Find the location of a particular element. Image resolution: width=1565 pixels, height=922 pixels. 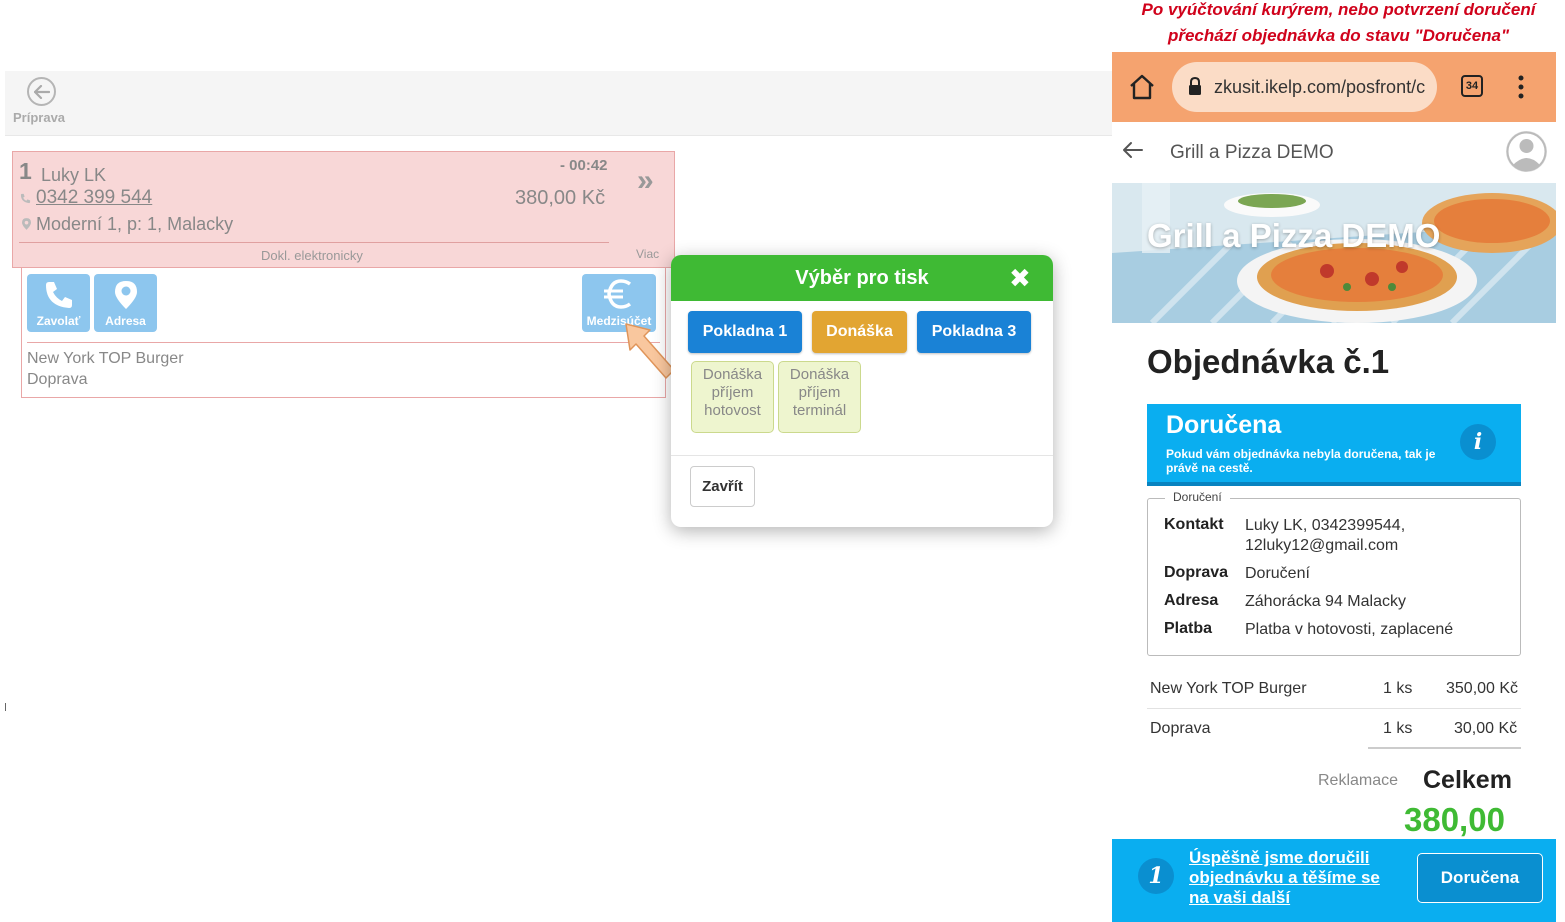

url-bar: zkusit.ikelp.com/posfront/c is located at coordinates (1304, 87).